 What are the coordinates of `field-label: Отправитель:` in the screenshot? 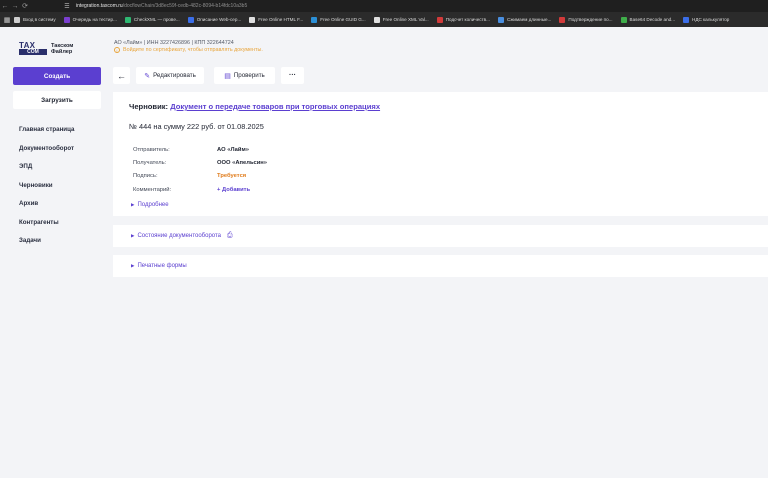 It's located at (151, 149).